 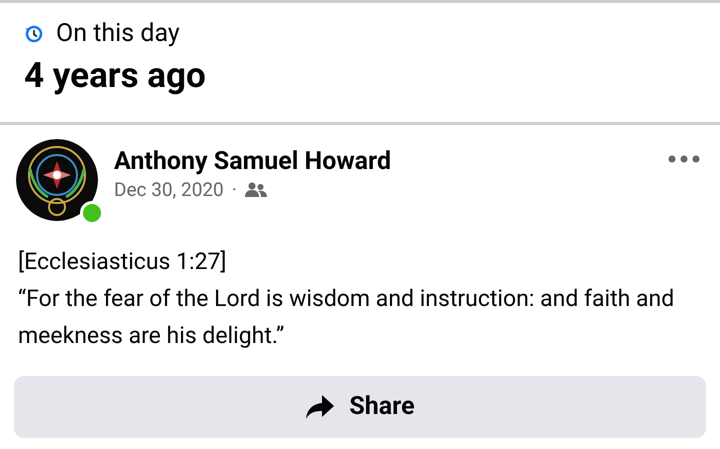 What do you see at coordinates (115, 76) in the screenshot?
I see `years-ago-title: 4 years ago` at bounding box center [115, 76].